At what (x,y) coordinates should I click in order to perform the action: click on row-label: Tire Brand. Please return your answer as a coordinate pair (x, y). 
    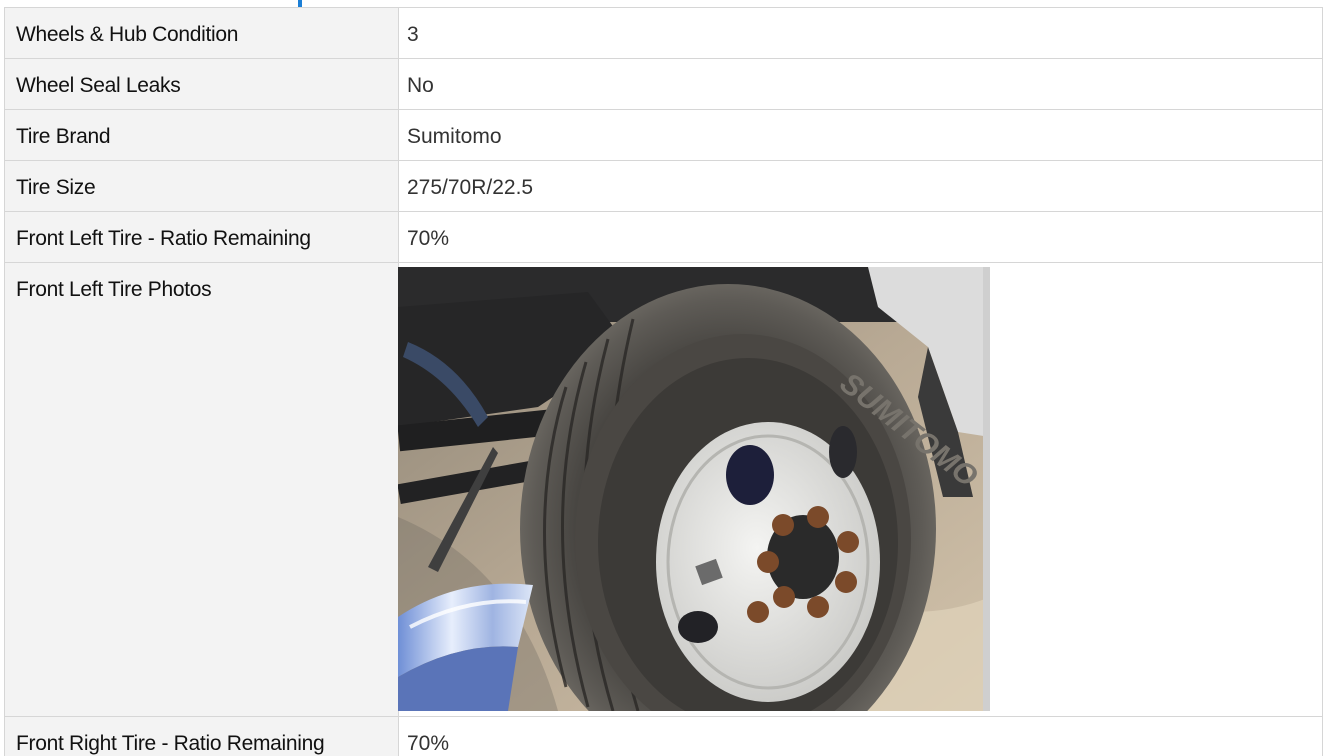
    Looking at the image, I should click on (201, 135).